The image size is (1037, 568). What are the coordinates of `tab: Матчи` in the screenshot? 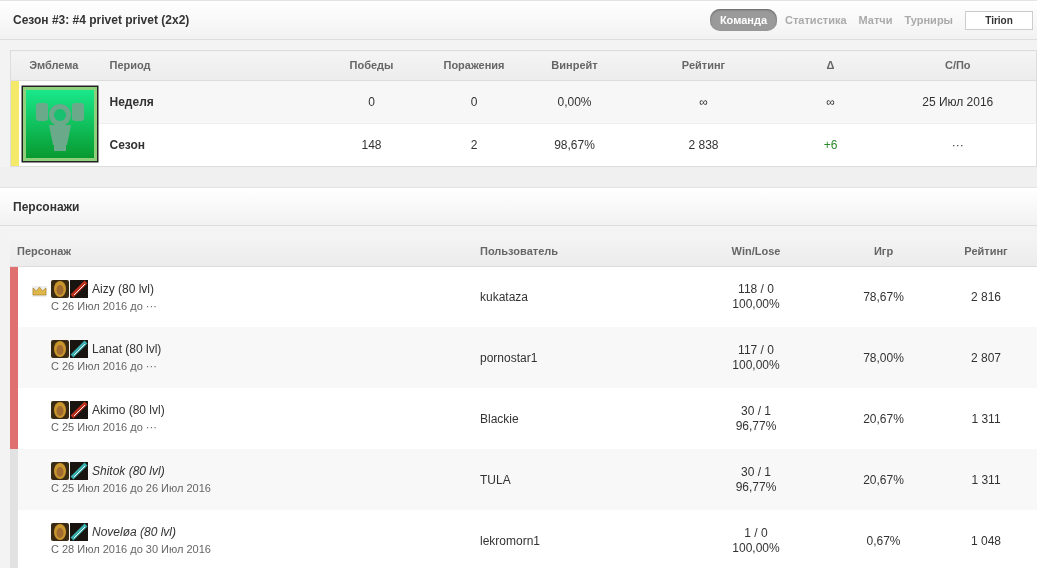 It's located at (875, 20).